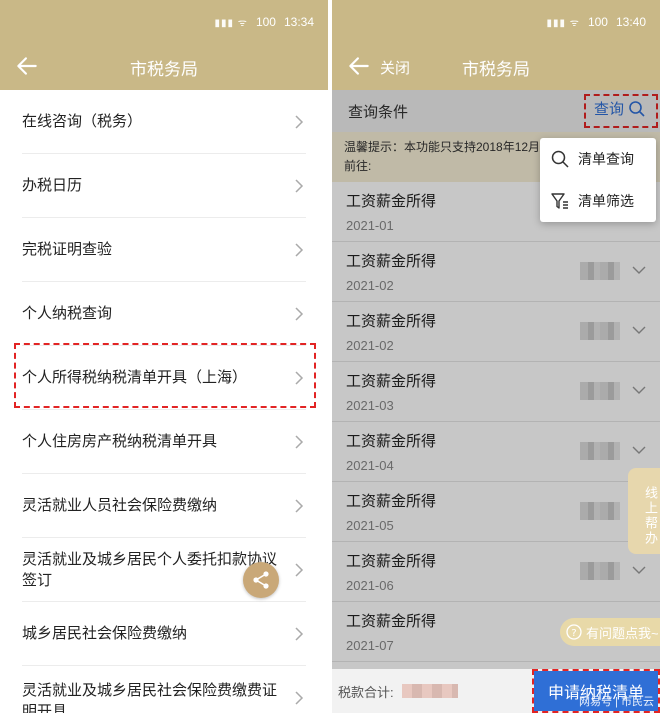  What do you see at coordinates (496, 572) in the screenshot?
I see `record-row: 工资薪金所得 2021-06` at bounding box center [496, 572].